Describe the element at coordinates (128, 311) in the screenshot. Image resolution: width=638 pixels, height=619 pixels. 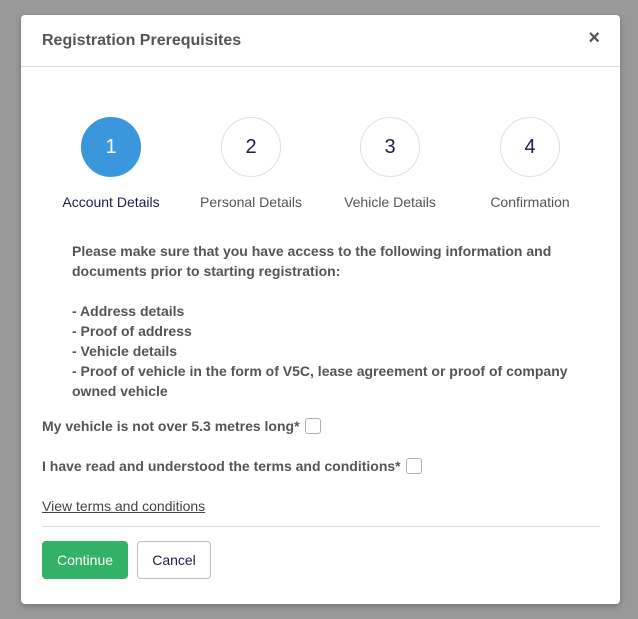
I see `list-item: - Address details` at that location.